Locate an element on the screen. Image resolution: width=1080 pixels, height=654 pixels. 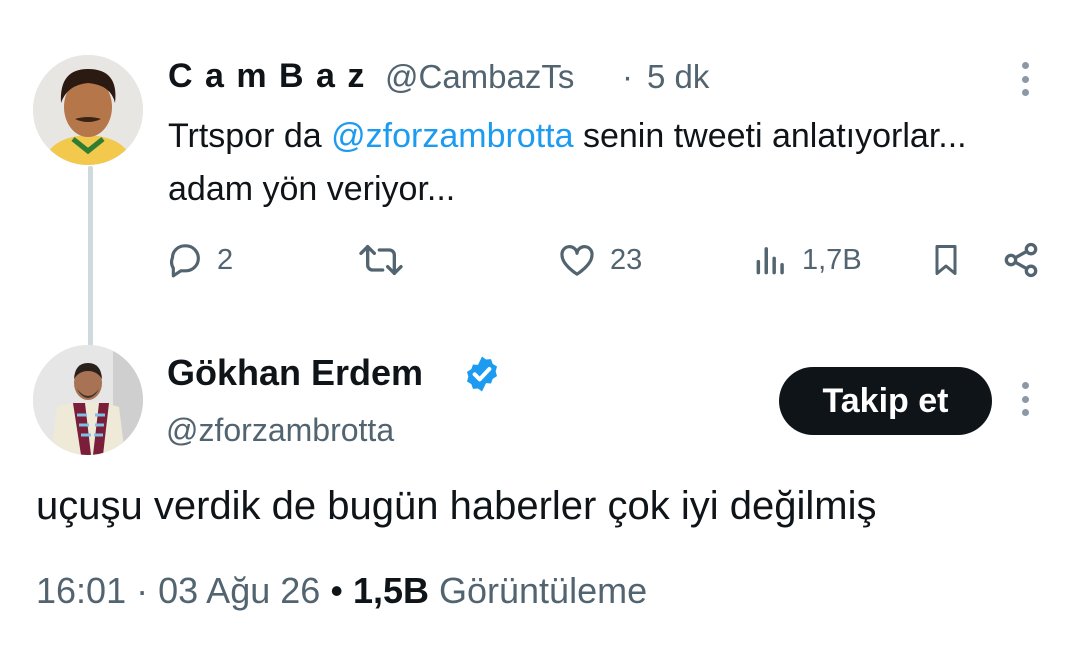
avatar-cambaz is located at coordinates (88, 110).